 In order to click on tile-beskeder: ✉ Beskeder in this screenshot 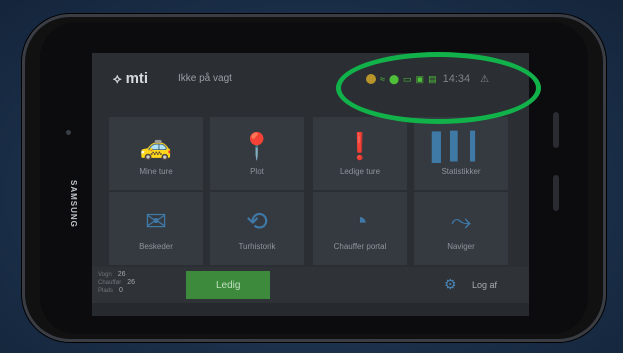, I will do `click(156, 228)`.